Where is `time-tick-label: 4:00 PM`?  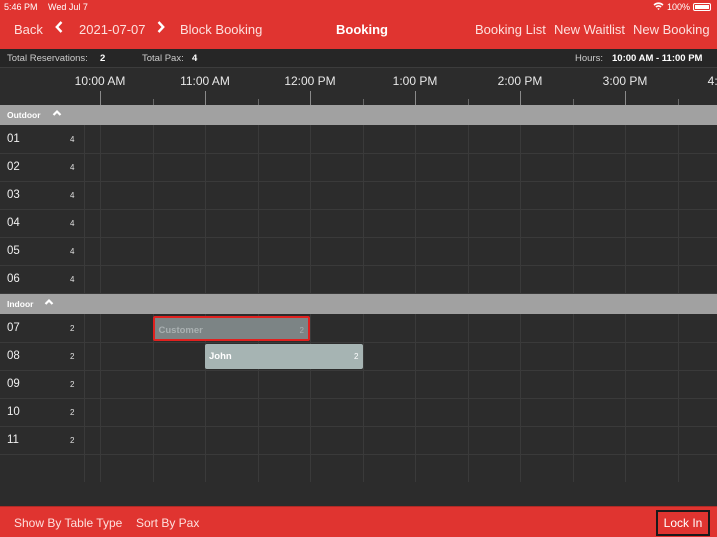
time-tick-label: 4:00 PM is located at coordinates (712, 81).